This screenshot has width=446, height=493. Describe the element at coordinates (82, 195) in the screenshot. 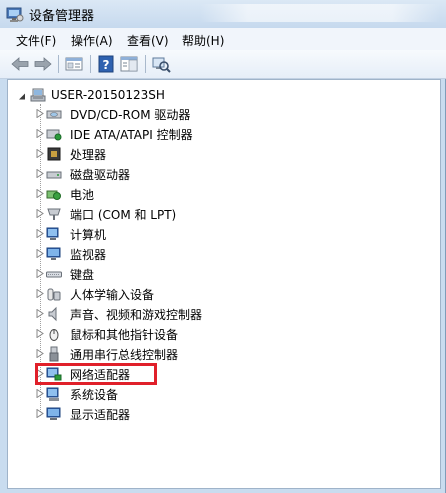

I see `tree-item-label: 电池` at that location.